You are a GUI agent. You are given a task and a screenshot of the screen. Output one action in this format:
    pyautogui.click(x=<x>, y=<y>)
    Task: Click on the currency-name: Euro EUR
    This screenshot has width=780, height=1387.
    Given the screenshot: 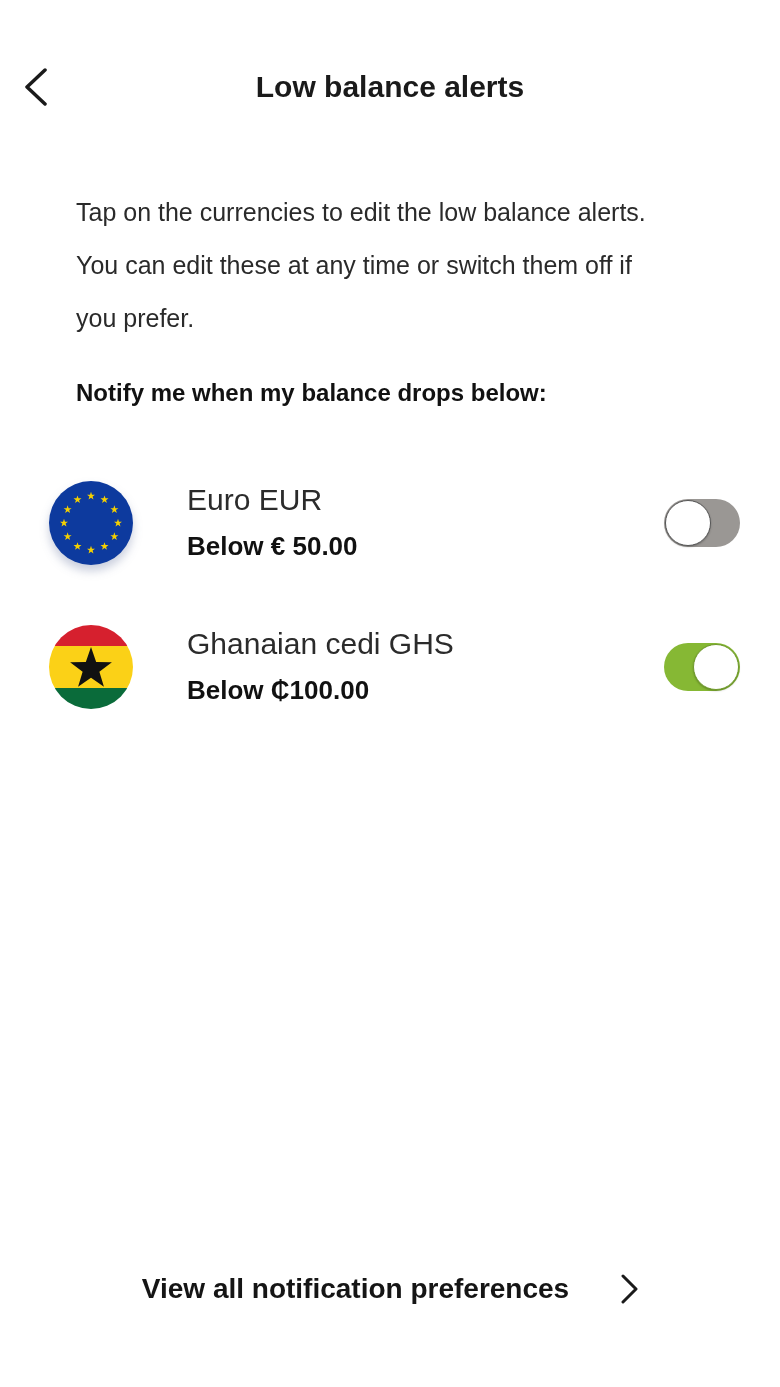 What is the action you would take?
    pyautogui.click(x=255, y=500)
    